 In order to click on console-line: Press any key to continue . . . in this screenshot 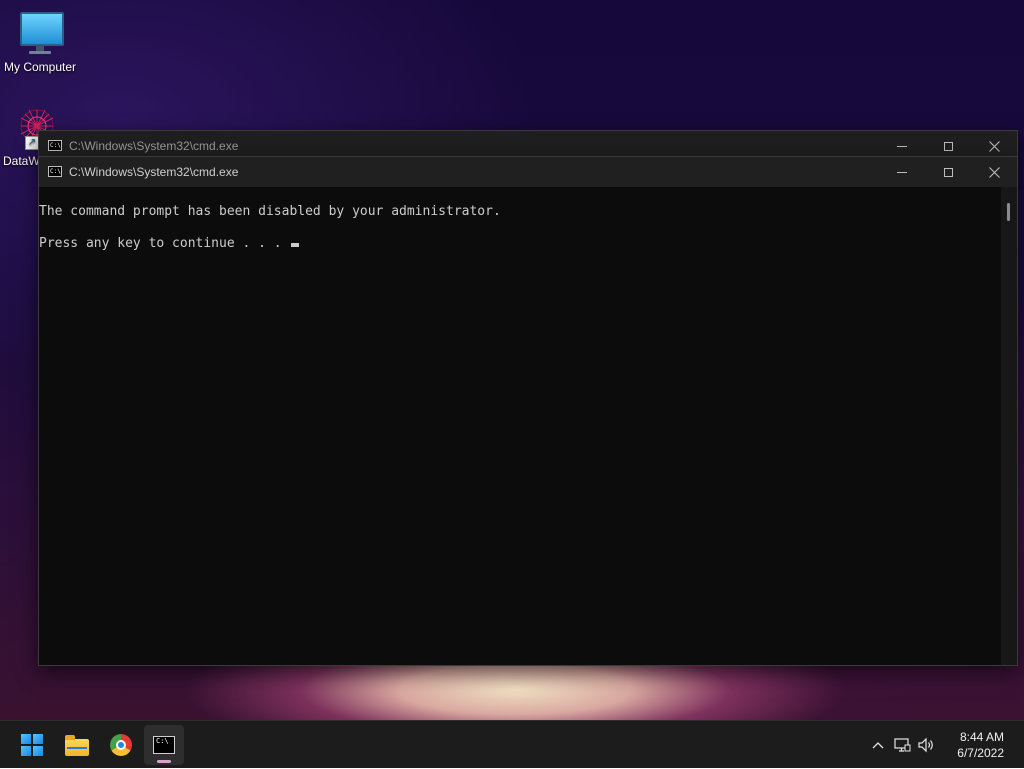, I will do `click(164, 243)`.